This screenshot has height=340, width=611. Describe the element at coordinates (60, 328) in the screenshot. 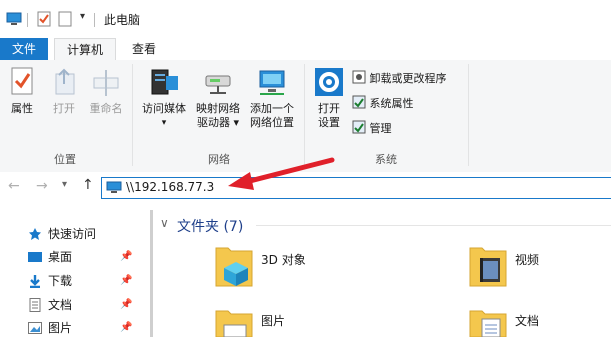

I see `sidebar-item-label: 图片` at that location.